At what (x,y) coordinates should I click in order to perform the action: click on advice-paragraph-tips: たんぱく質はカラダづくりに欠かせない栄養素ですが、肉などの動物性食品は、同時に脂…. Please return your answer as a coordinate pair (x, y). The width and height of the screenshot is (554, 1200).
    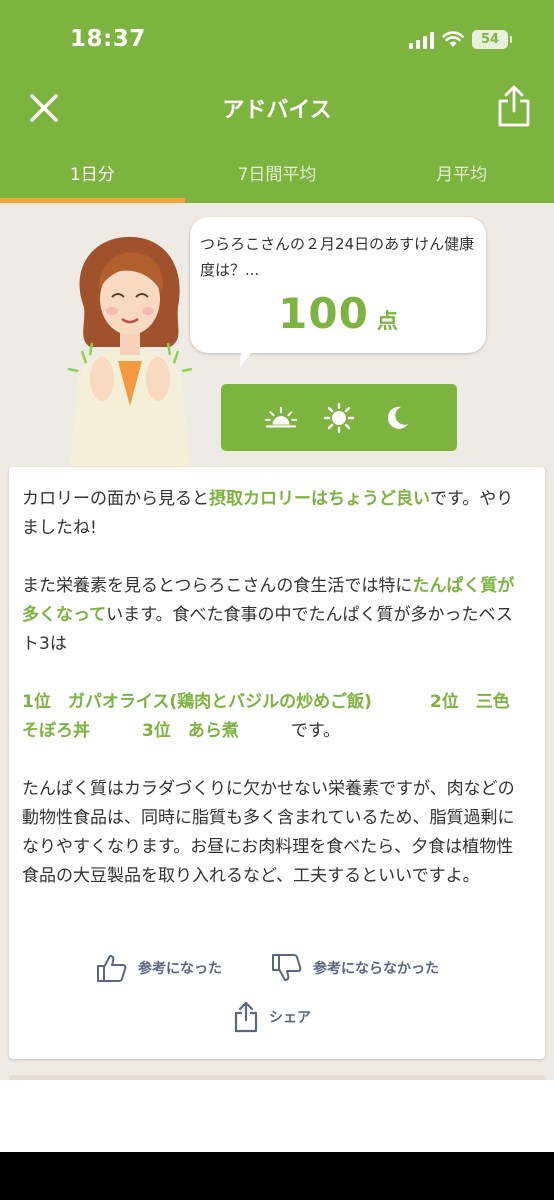
    Looking at the image, I should click on (268, 832).